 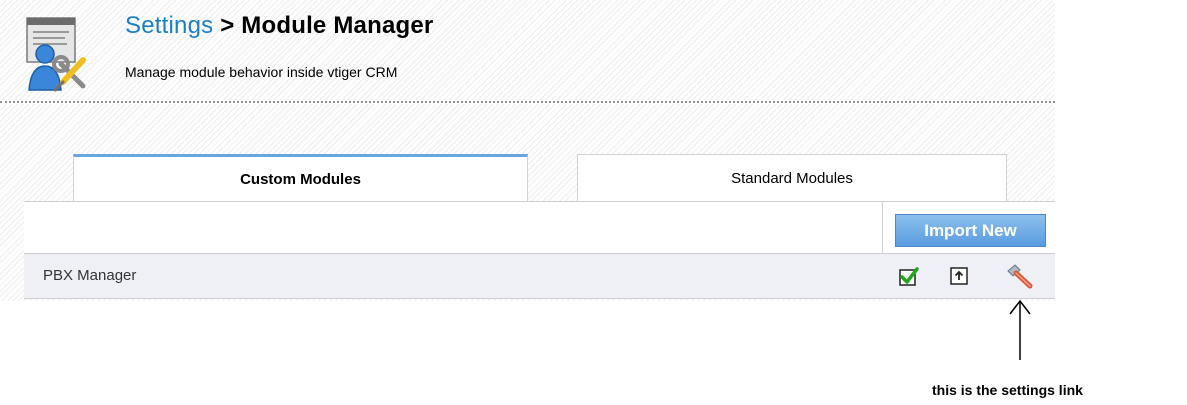 What do you see at coordinates (970, 230) in the screenshot?
I see `import-new-button: Import New` at bounding box center [970, 230].